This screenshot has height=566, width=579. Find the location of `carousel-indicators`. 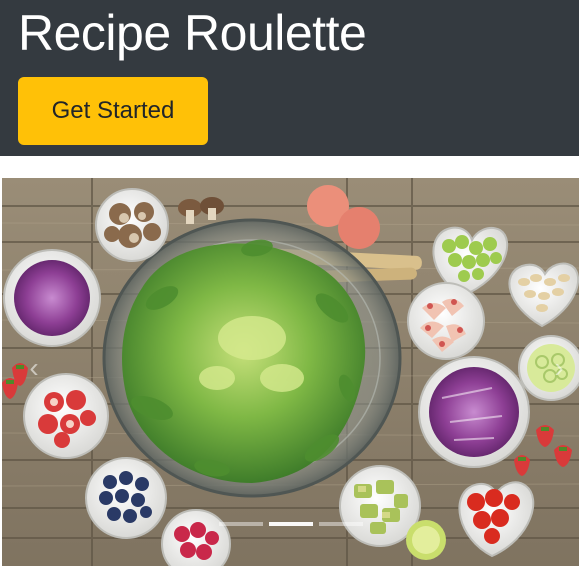

carousel-indicators is located at coordinates (290, 524).